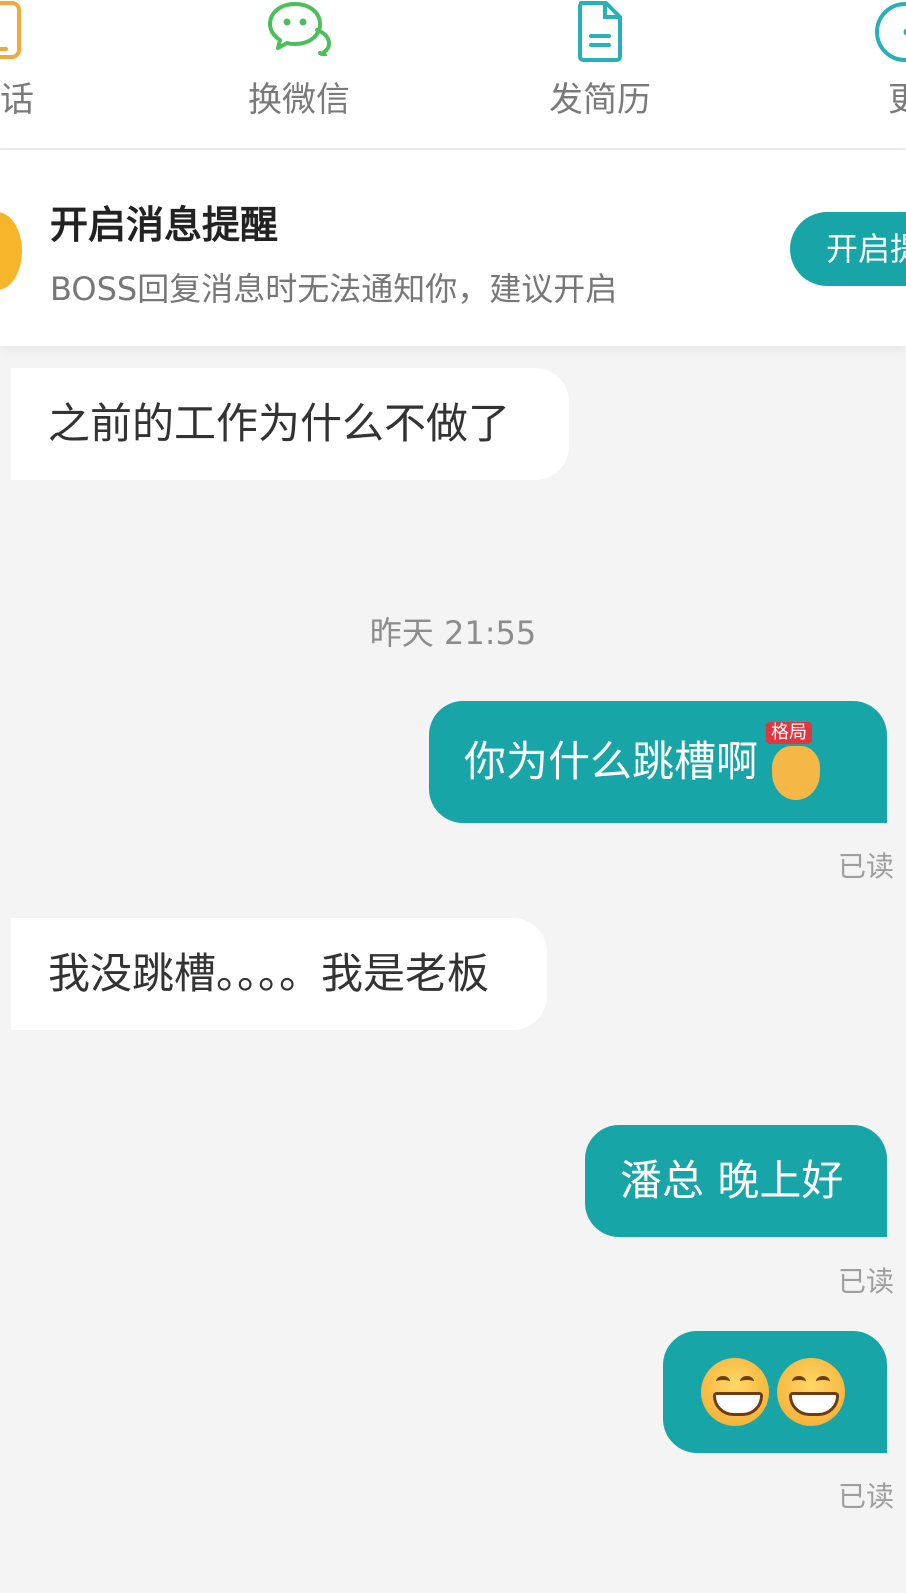 This screenshot has width=906, height=1593. What do you see at coordinates (789, 733) in the screenshot?
I see `emoji-tag: 格局` at bounding box center [789, 733].